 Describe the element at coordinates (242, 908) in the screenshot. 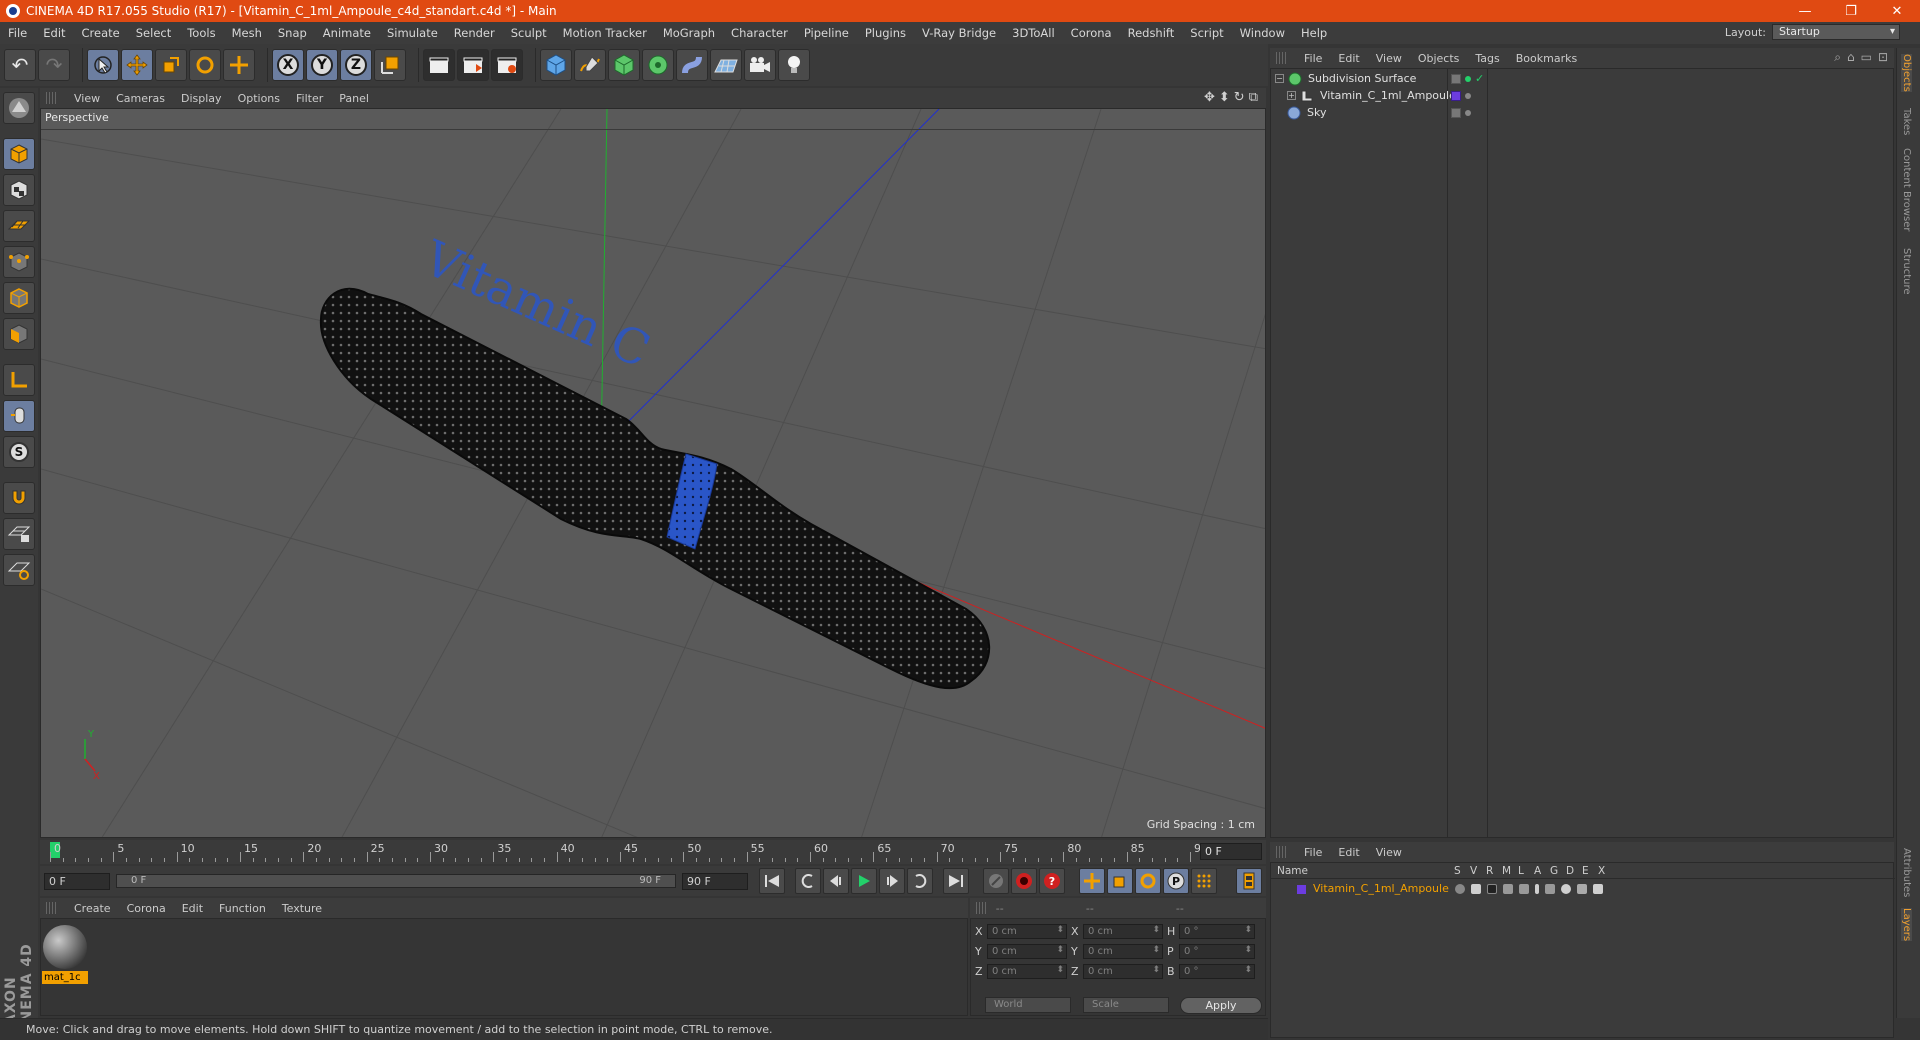

I see `material-menu-function: Function` at that location.